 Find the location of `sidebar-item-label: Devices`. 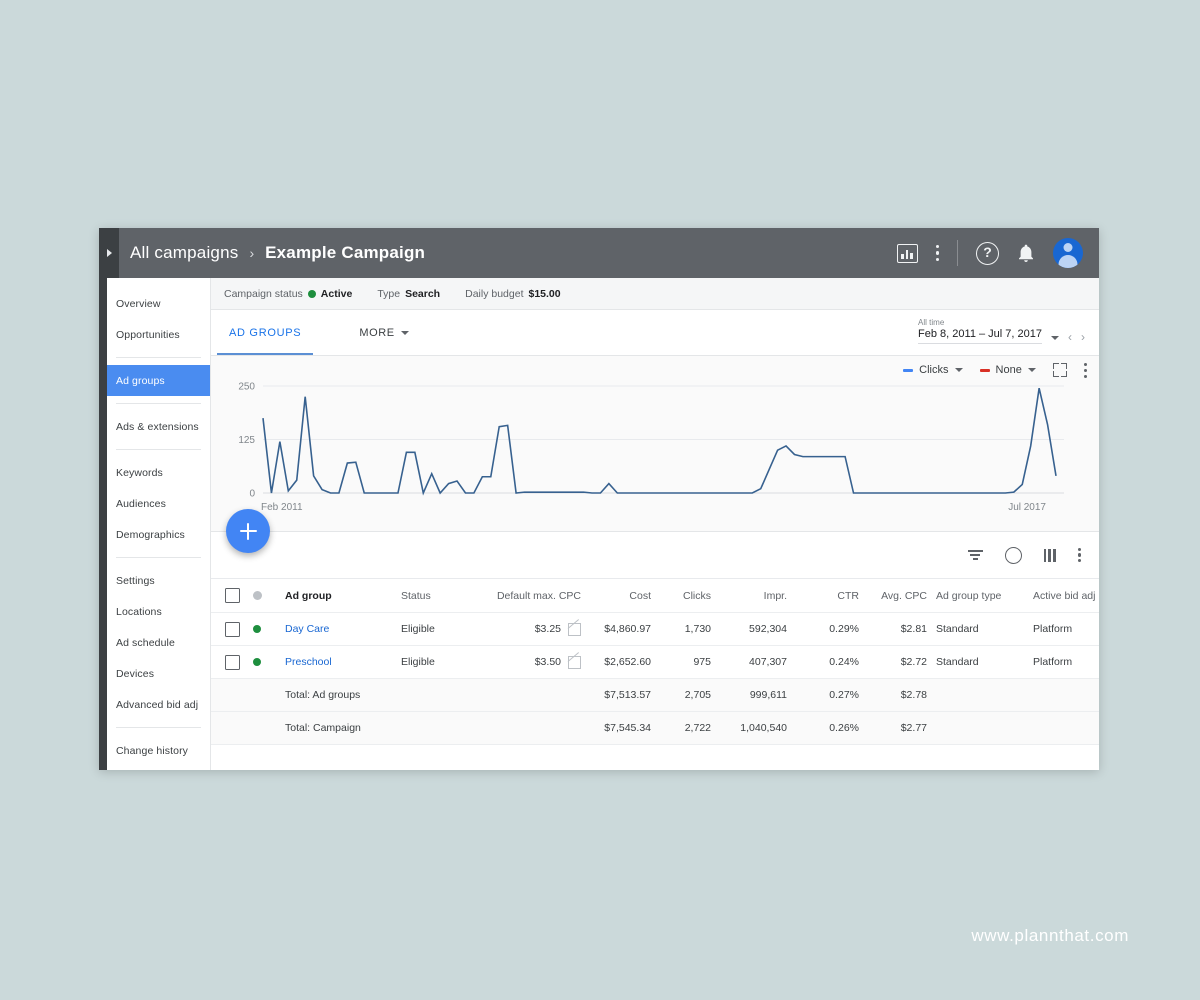

sidebar-item-label: Devices is located at coordinates (135, 673).